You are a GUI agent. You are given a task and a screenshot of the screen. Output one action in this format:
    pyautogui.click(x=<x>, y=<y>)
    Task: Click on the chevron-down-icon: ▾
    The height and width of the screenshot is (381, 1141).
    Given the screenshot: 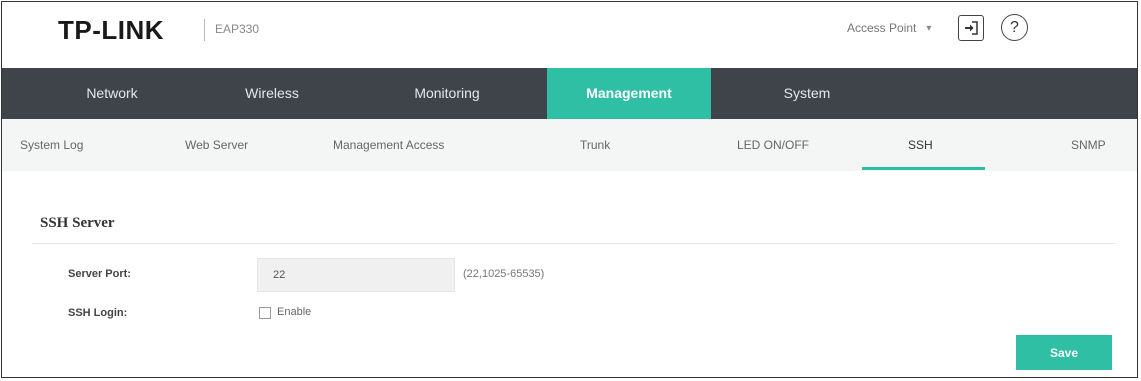 What is the action you would take?
    pyautogui.click(x=929, y=28)
    